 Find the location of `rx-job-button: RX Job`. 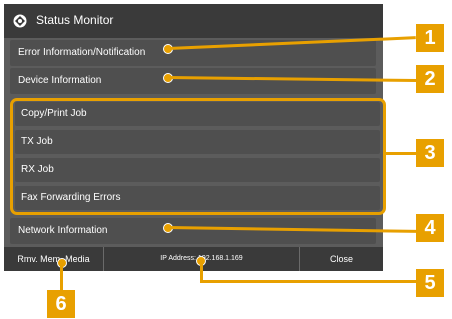

rx-job-button: RX Job is located at coordinates (197, 170).